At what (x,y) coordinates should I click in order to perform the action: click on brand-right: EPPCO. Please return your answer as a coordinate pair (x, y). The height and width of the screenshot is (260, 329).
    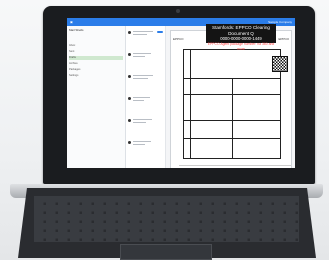
    Looking at the image, I should click on (283, 39).